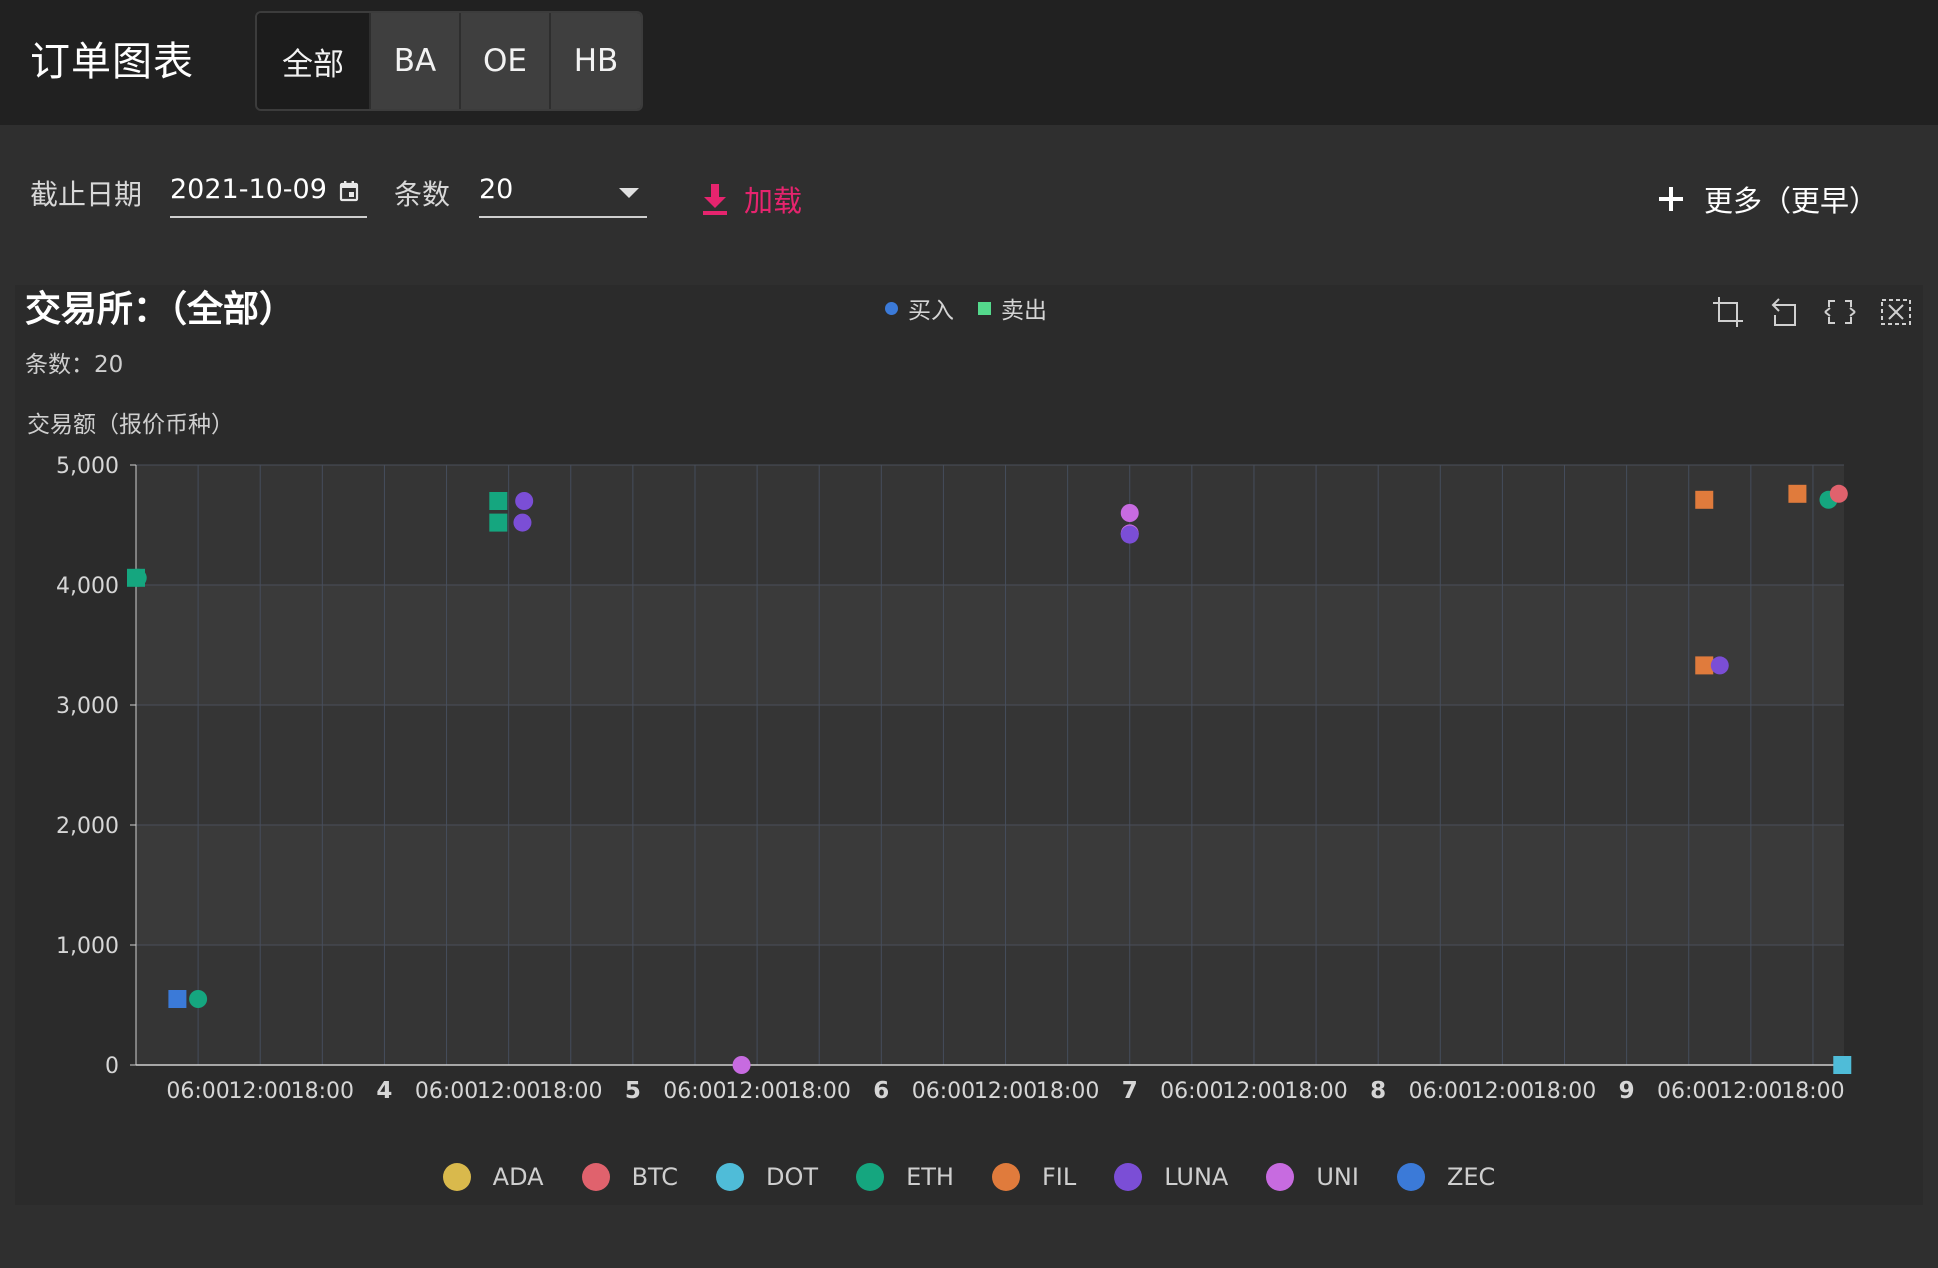  I want to click on legend-label: DOT, so click(792, 1177).